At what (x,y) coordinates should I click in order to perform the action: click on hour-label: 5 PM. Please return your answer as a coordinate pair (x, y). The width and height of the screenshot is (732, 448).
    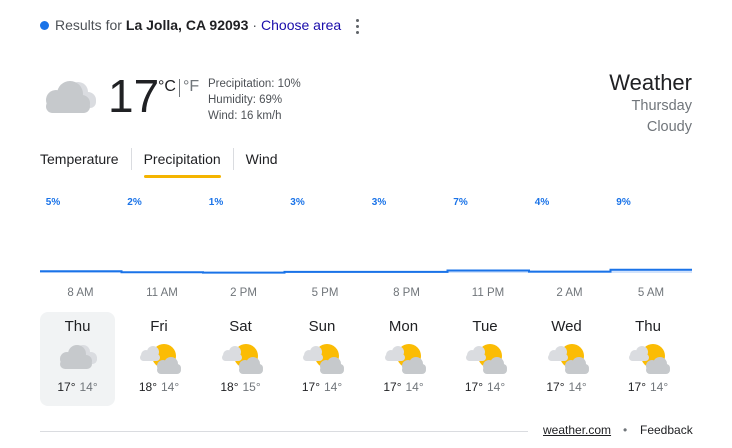
    Looking at the image, I should click on (325, 293).